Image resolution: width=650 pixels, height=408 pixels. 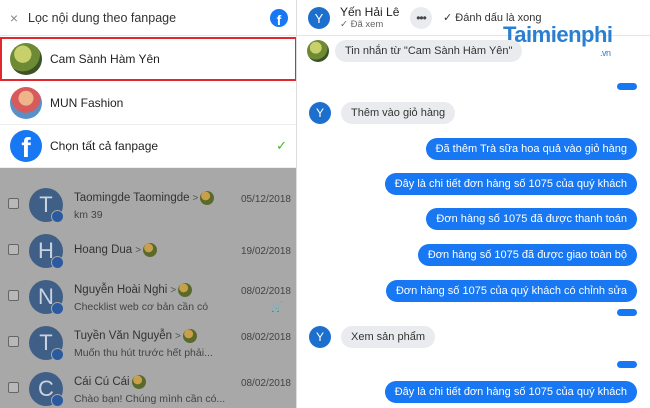 I want to click on fanpage-label: Chọn tất cả fanpage, so click(x=104, y=146).